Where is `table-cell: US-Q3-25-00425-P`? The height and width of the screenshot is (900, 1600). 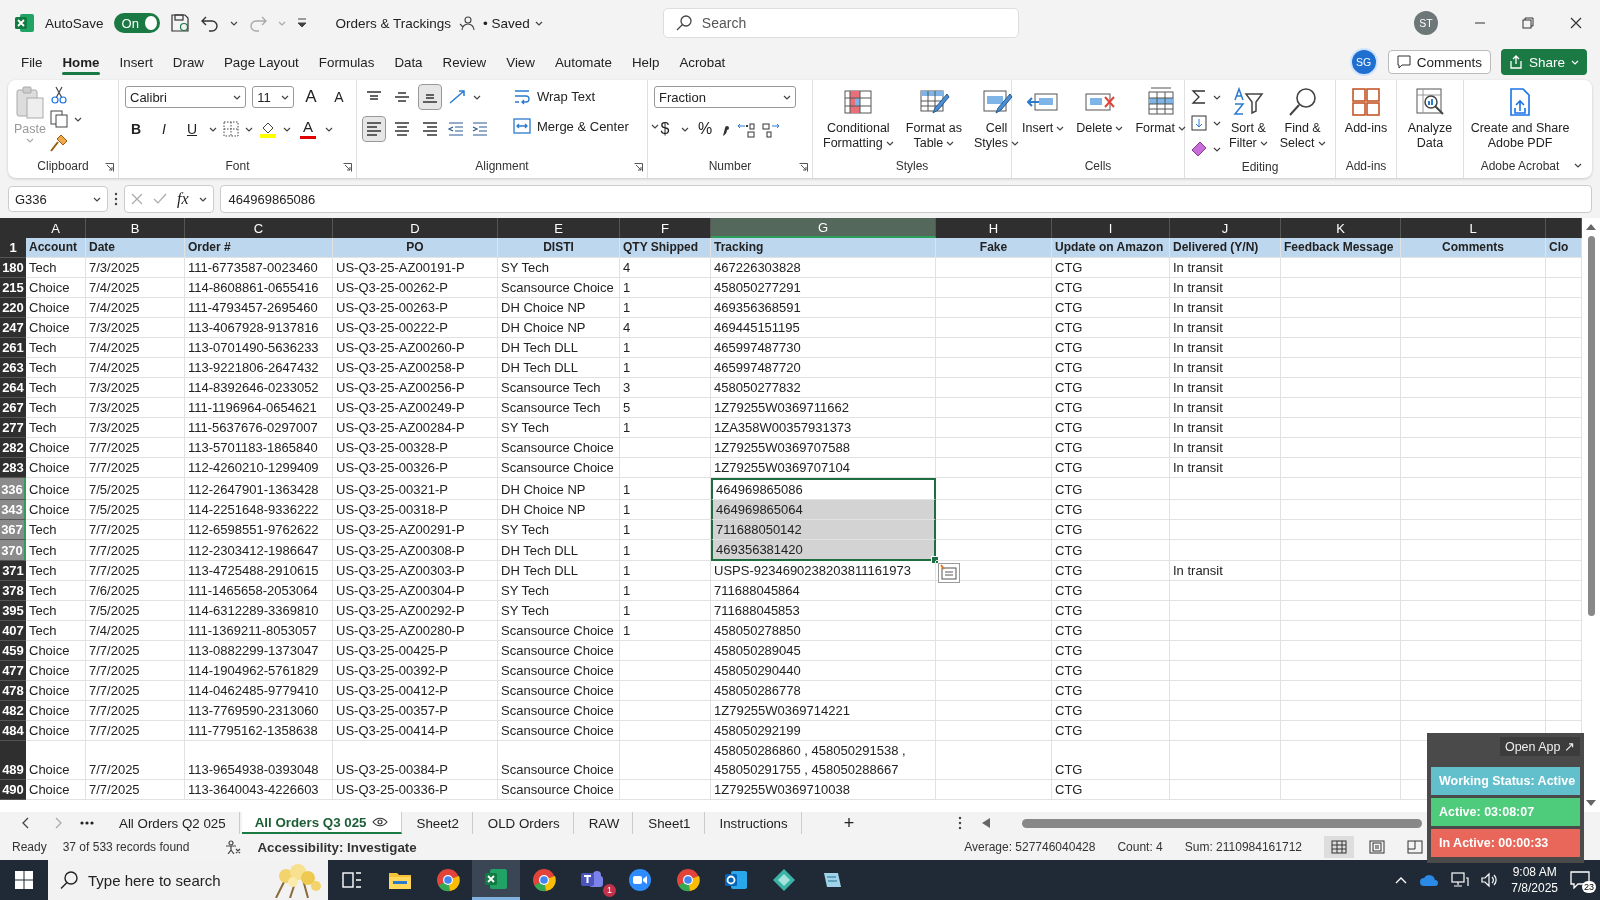
table-cell: US-Q3-25-00425-P is located at coordinates (415, 651).